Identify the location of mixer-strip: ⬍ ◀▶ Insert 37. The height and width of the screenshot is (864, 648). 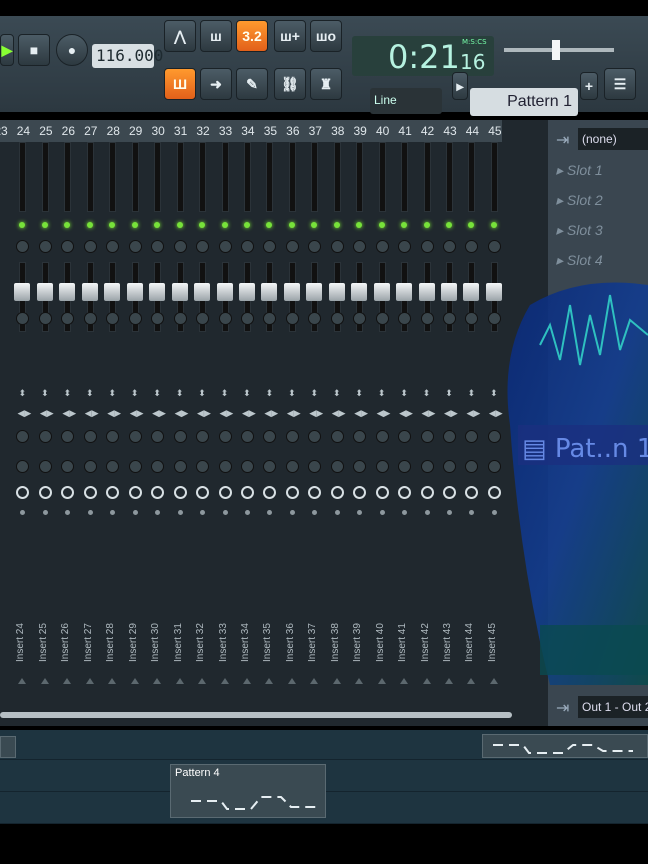
(314, 418).